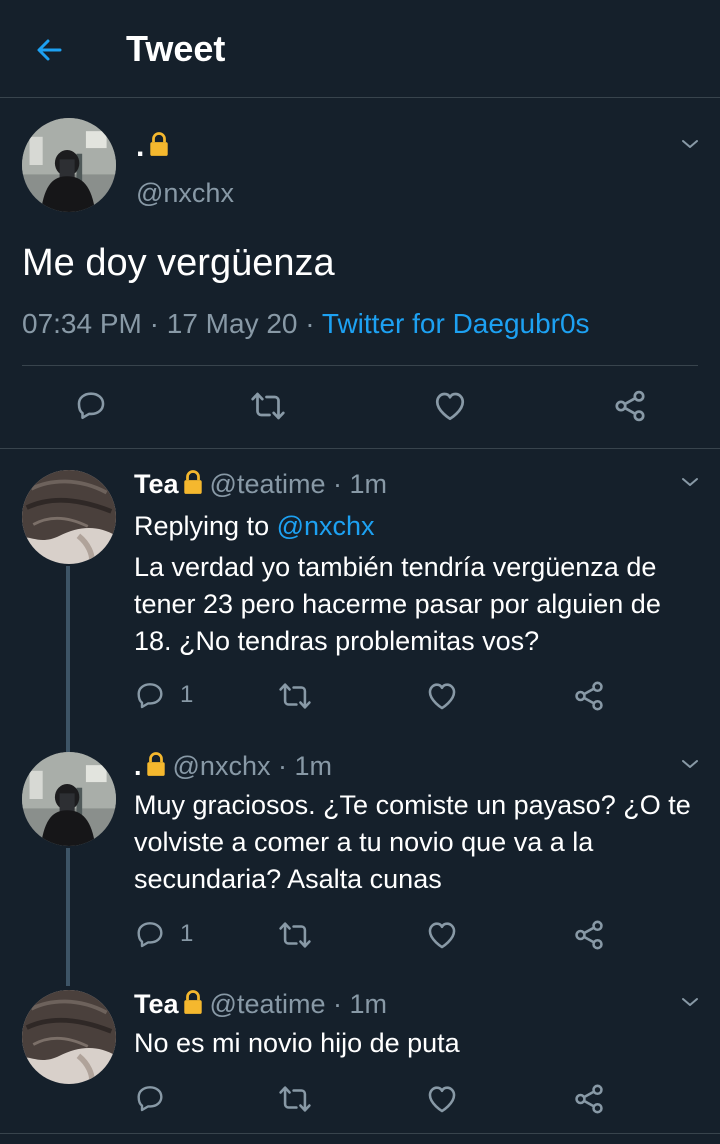 This screenshot has width=720, height=1144. Describe the element at coordinates (360, 49) in the screenshot. I see `top-bar: Tweet` at that location.